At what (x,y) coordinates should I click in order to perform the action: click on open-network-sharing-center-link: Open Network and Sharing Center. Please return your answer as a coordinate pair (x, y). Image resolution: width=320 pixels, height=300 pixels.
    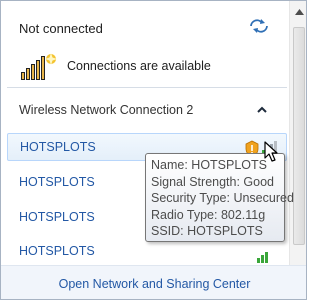
    Looking at the image, I should click on (153, 284).